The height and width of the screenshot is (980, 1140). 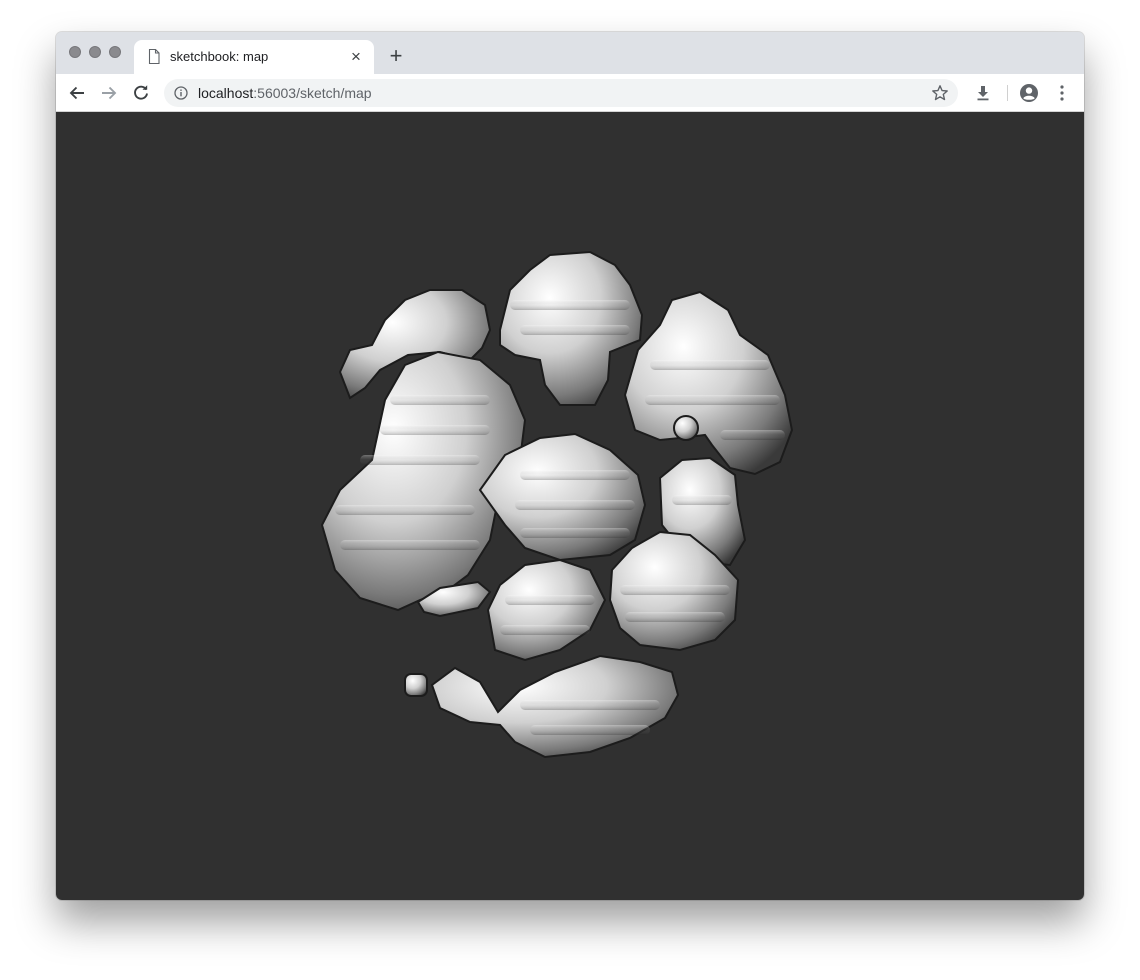 What do you see at coordinates (940, 93) in the screenshot?
I see `star-icon` at bounding box center [940, 93].